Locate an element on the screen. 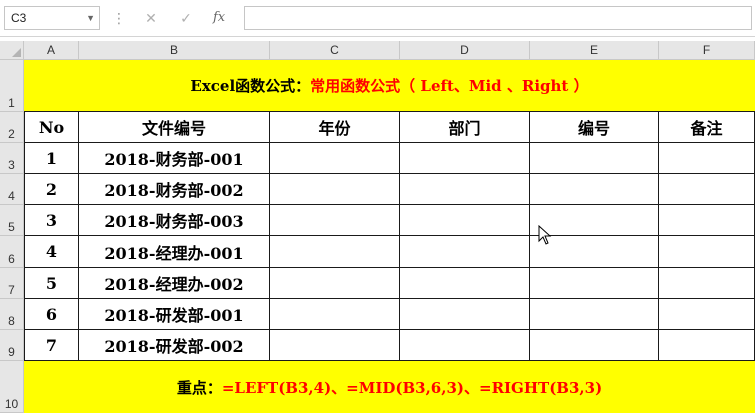 This screenshot has width=755, height=413. row-header-8: 8 is located at coordinates (12, 314).